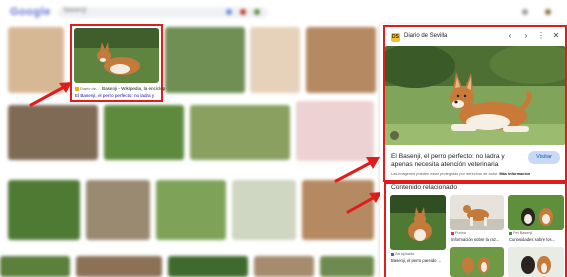 The image size is (567, 277). I want to click on related-item-source: Zeruploads, so click(402, 254).